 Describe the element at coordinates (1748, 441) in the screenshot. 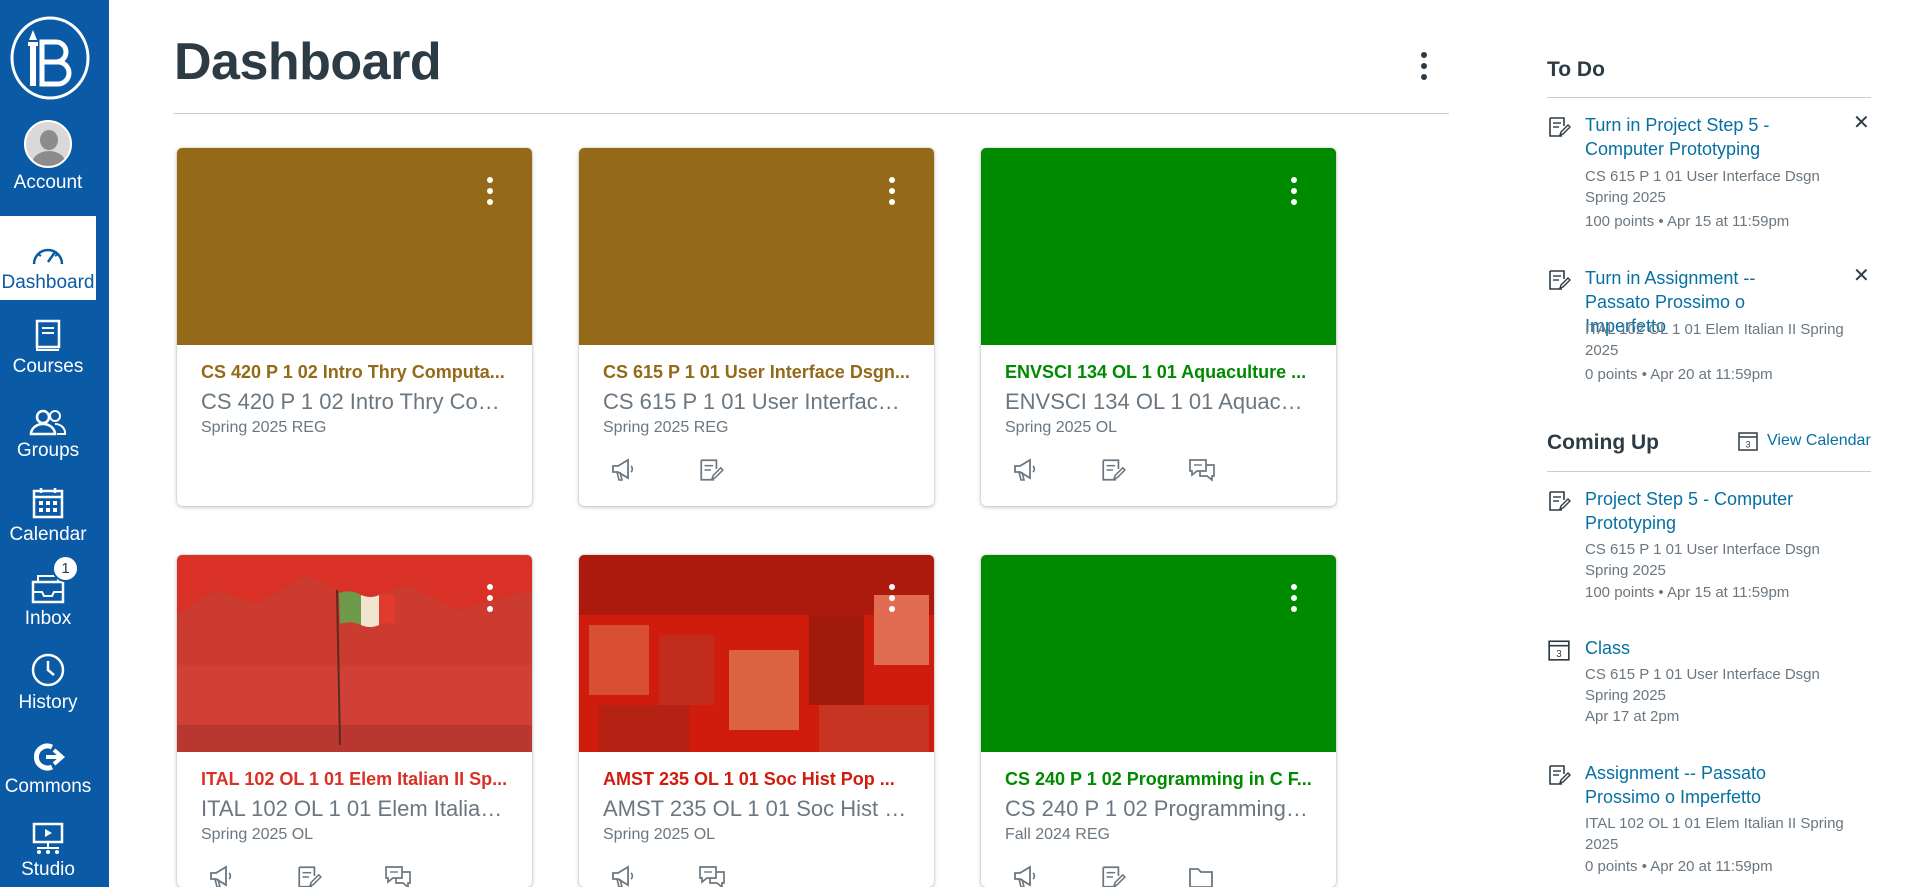

I see `calendar-day-icon: 3` at that location.